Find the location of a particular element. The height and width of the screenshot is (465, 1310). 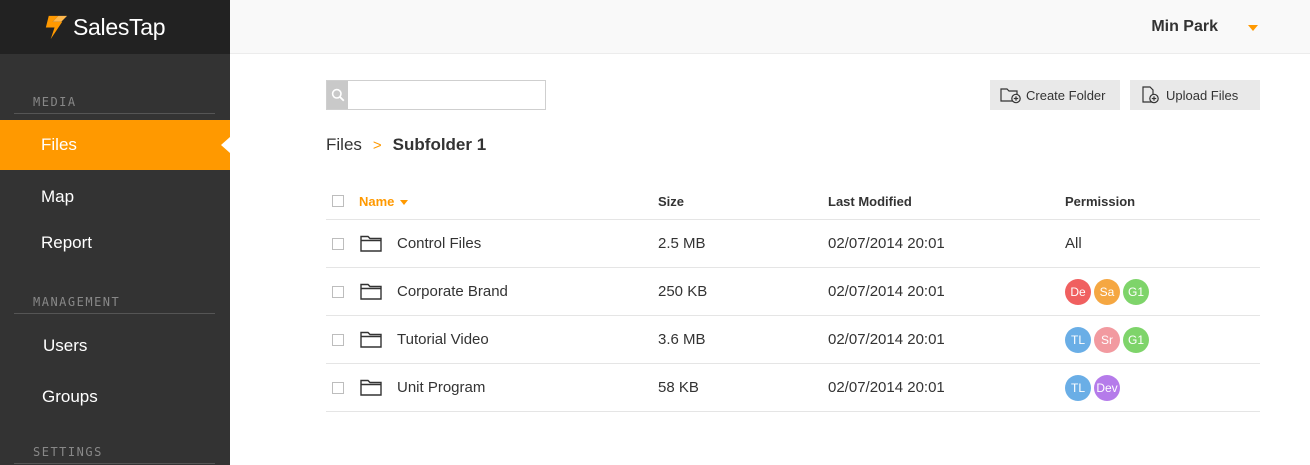

brand-name: SalesTap is located at coordinates (119, 26).